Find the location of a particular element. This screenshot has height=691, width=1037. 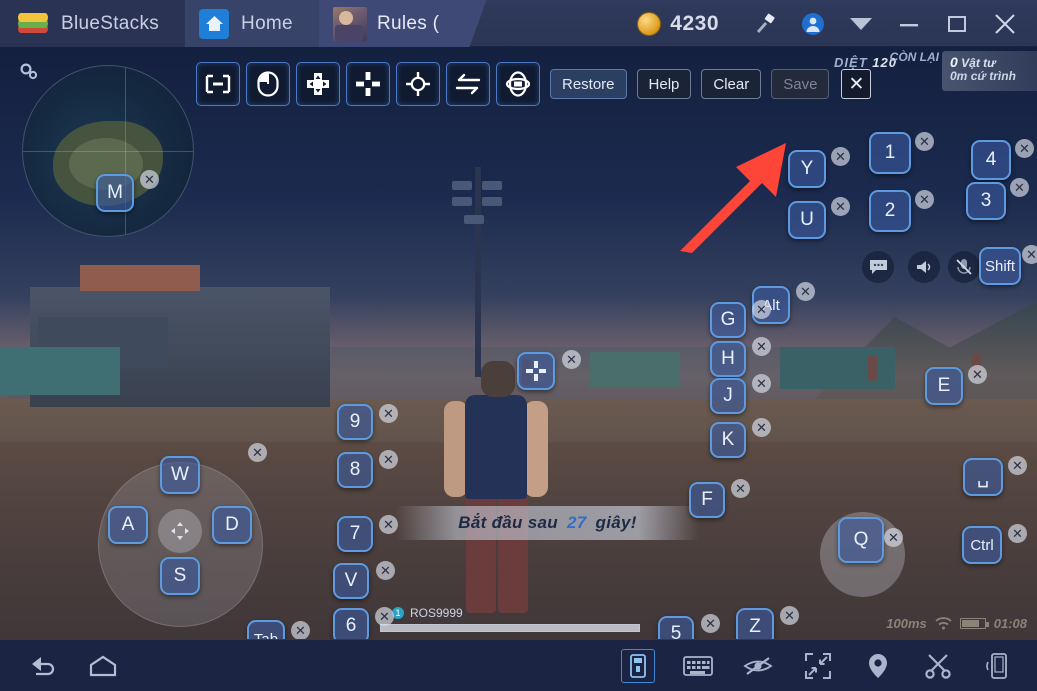

scissors-icon is located at coordinates (938, 666).